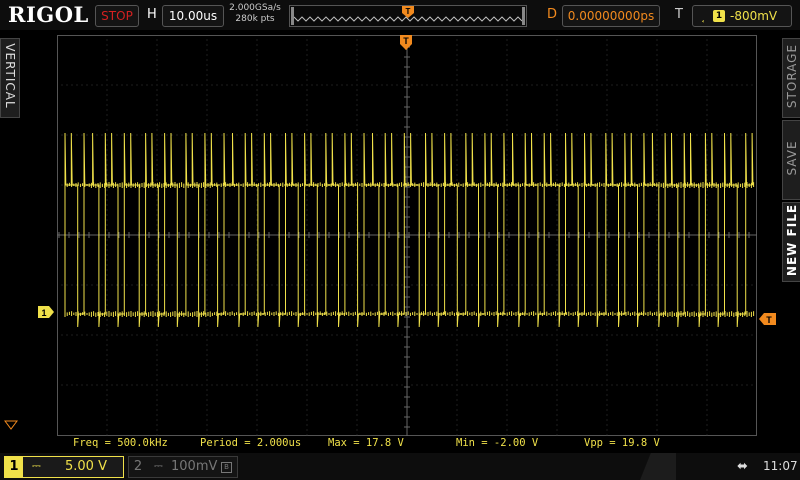  What do you see at coordinates (193, 16) in the screenshot?
I see `timebase-value: 10.00us` at bounding box center [193, 16].